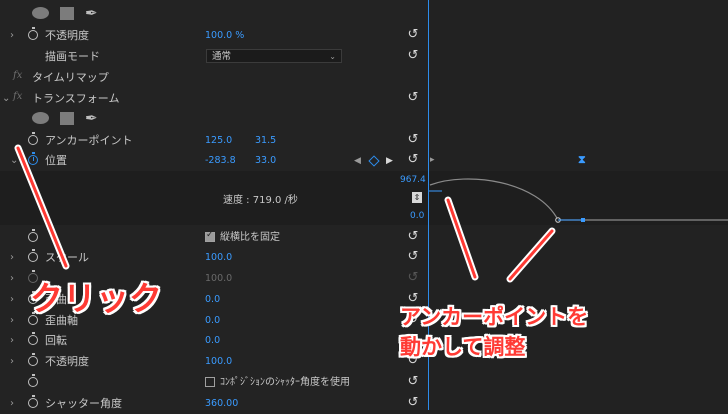 Image resolution: width=728 pixels, height=414 pixels. Describe the element at coordinates (494, 317) in the screenshot. I see `anchor-annotation-line1: アンカーポイントを` at that location.